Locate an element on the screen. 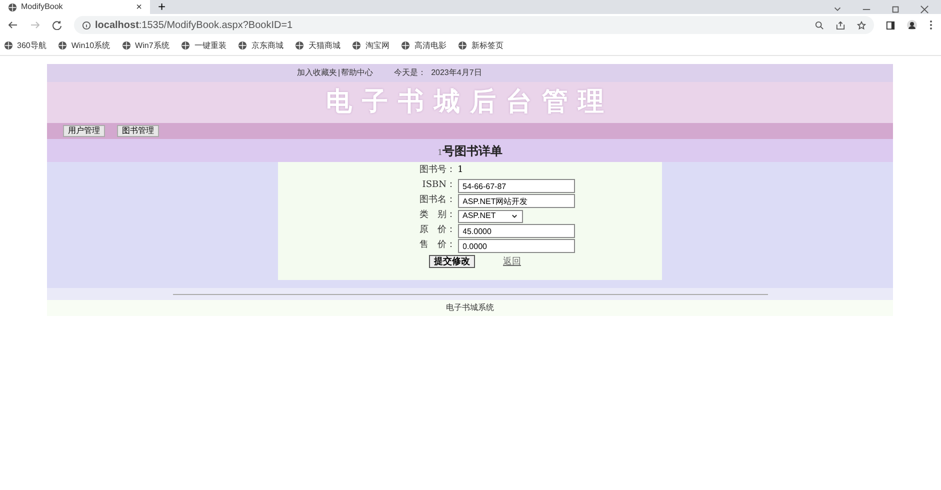 This screenshot has height=490, width=941. bookmark-link: 天猫商城 is located at coordinates (324, 46).